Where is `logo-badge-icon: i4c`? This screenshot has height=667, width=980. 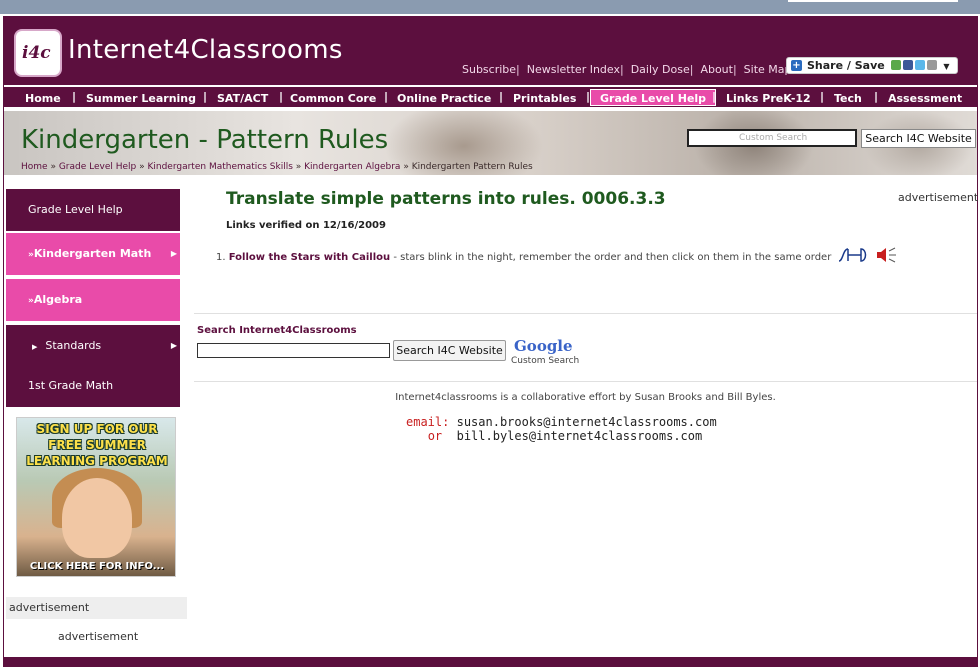 logo-badge-icon: i4c is located at coordinates (38, 53).